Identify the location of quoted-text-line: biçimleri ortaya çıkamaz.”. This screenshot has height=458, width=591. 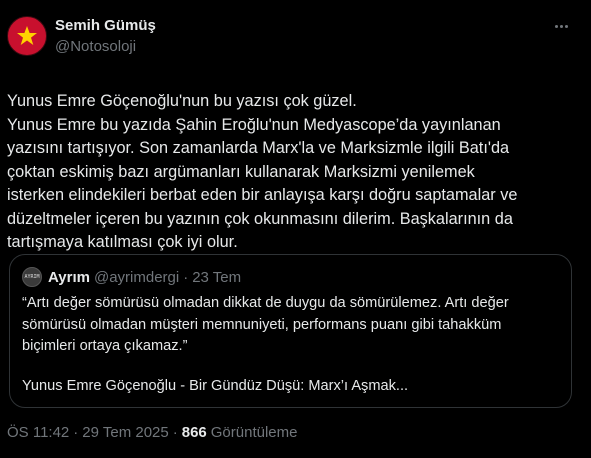
(105, 346).